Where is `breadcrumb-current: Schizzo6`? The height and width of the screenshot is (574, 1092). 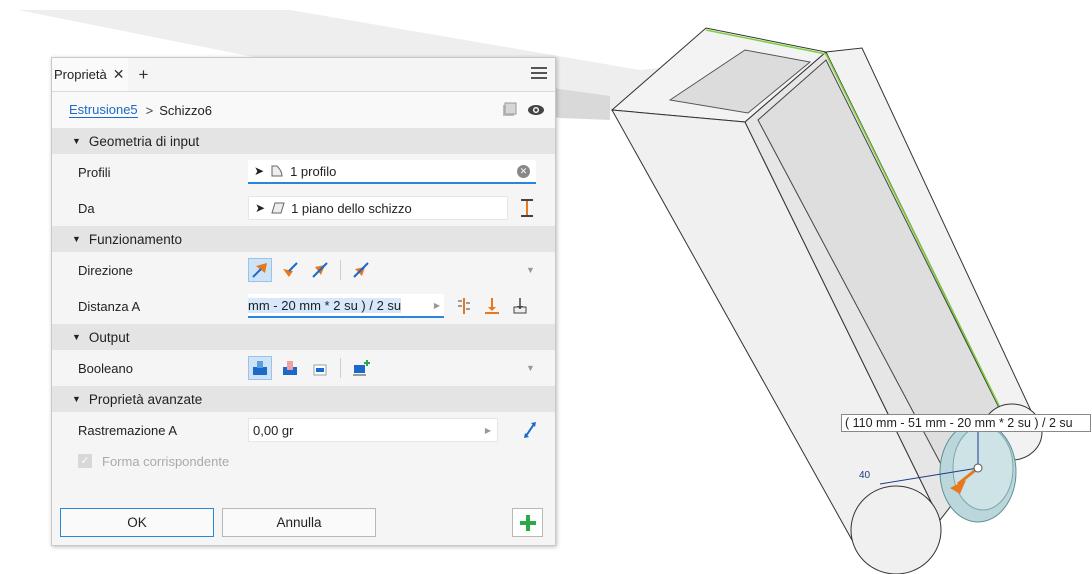 breadcrumb-current: Schizzo6 is located at coordinates (185, 110).